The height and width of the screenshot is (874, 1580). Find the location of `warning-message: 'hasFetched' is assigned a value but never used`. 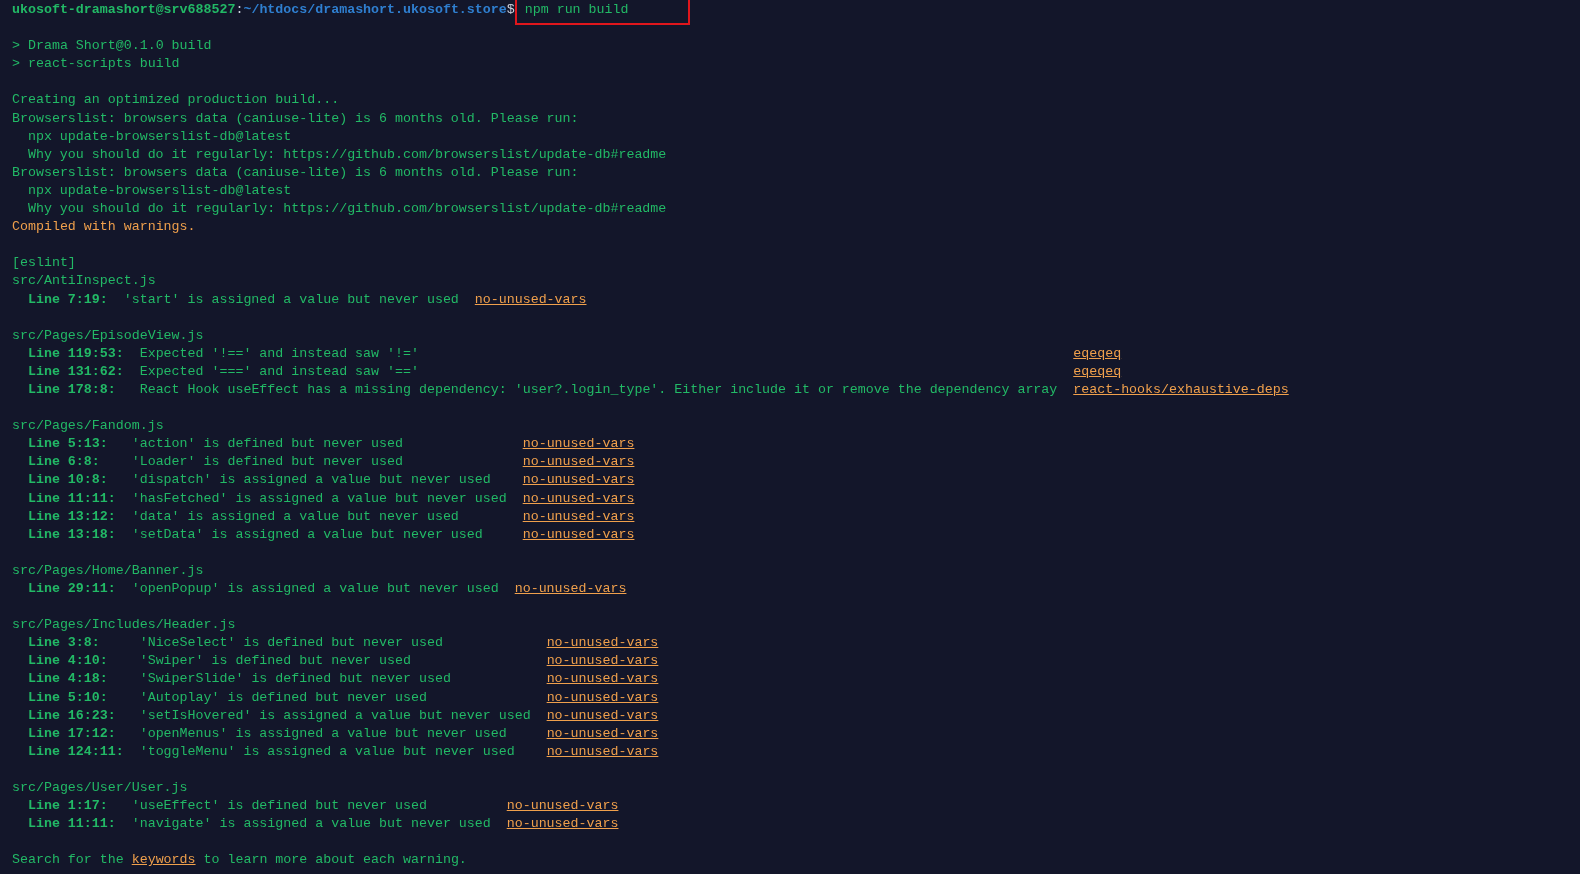

warning-message: 'hasFetched' is assigned a value but never used is located at coordinates (319, 498).